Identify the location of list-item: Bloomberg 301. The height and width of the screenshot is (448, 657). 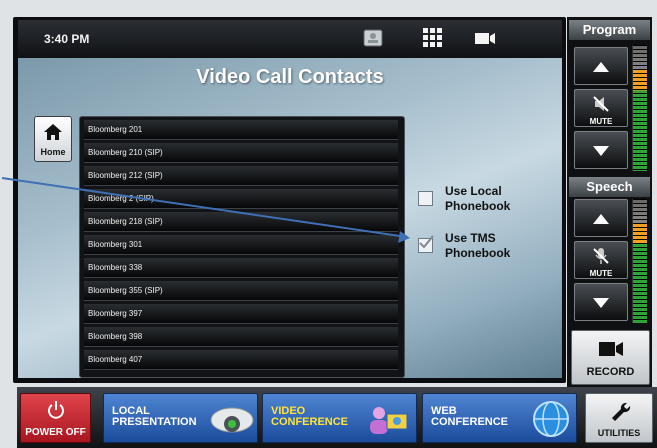
(241, 245).